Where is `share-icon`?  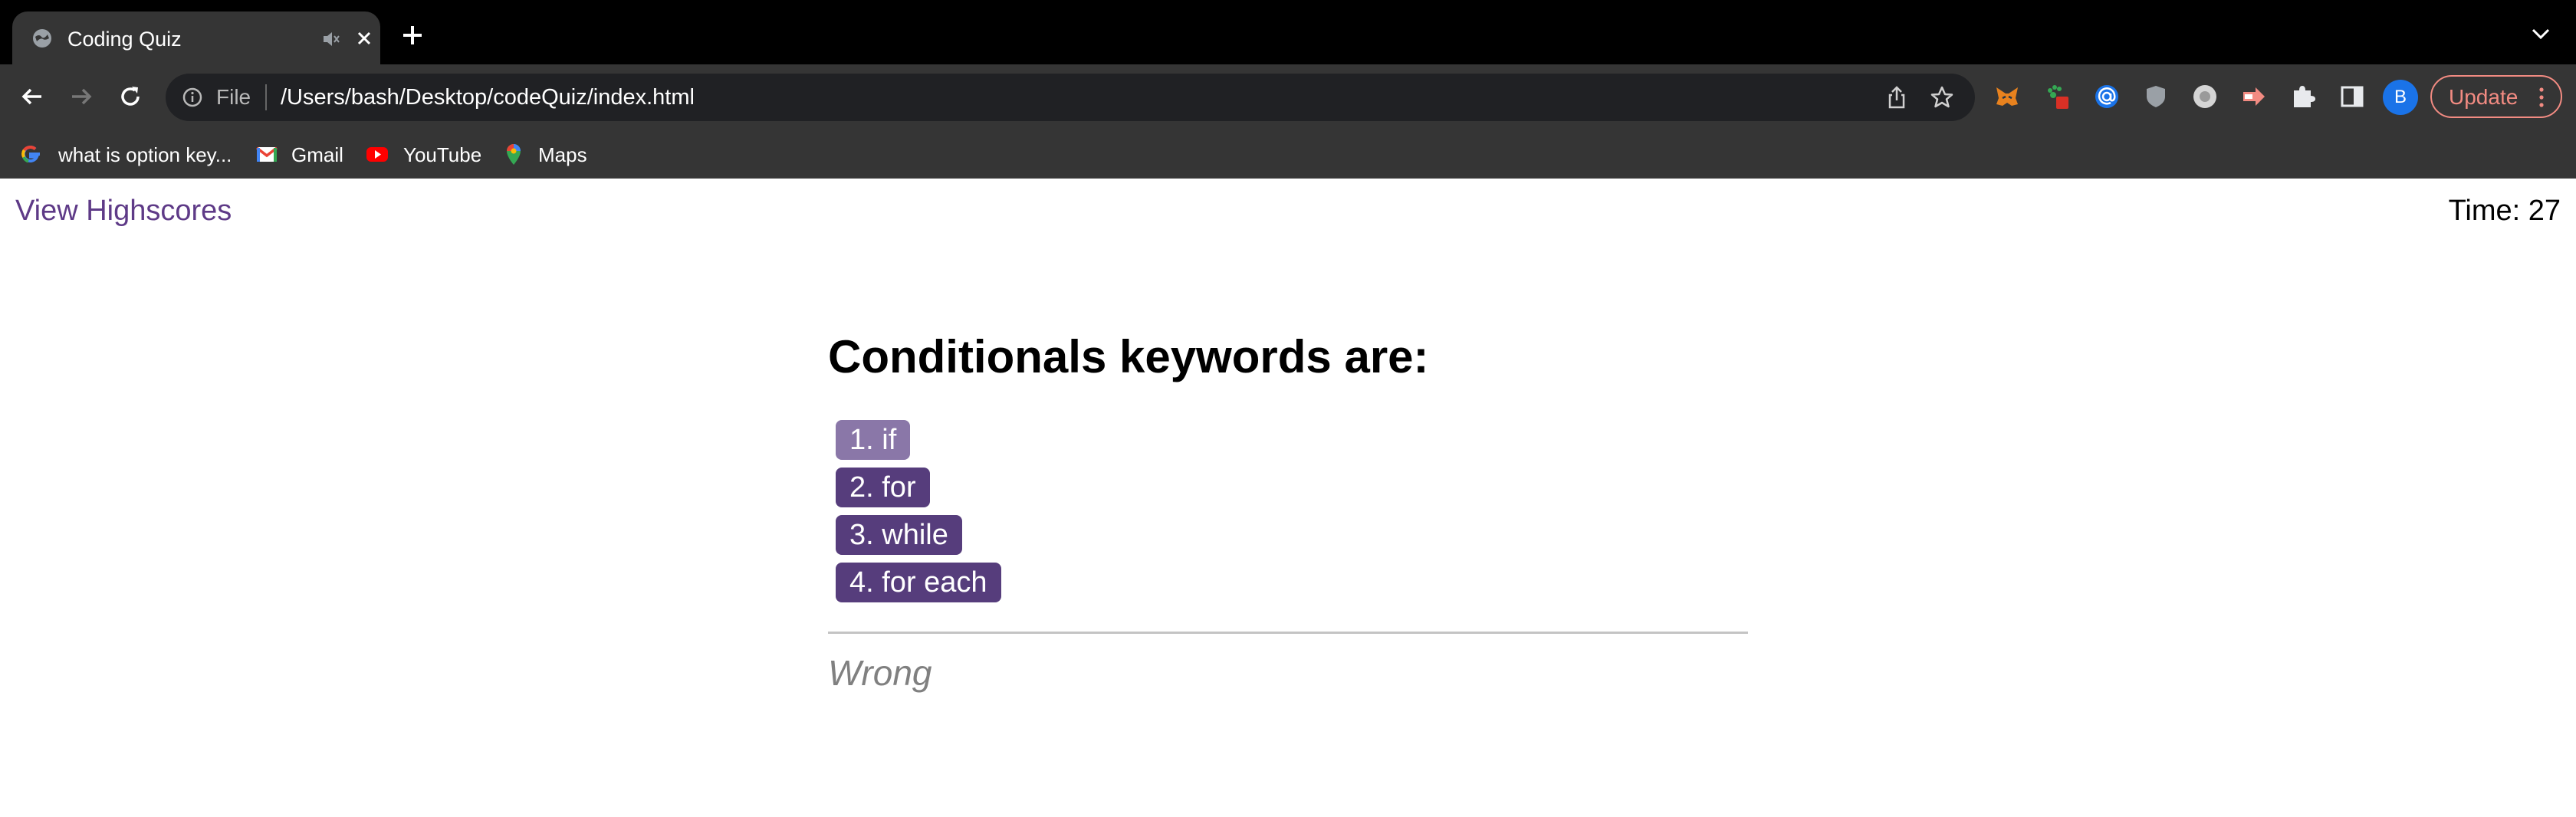 share-icon is located at coordinates (1896, 97).